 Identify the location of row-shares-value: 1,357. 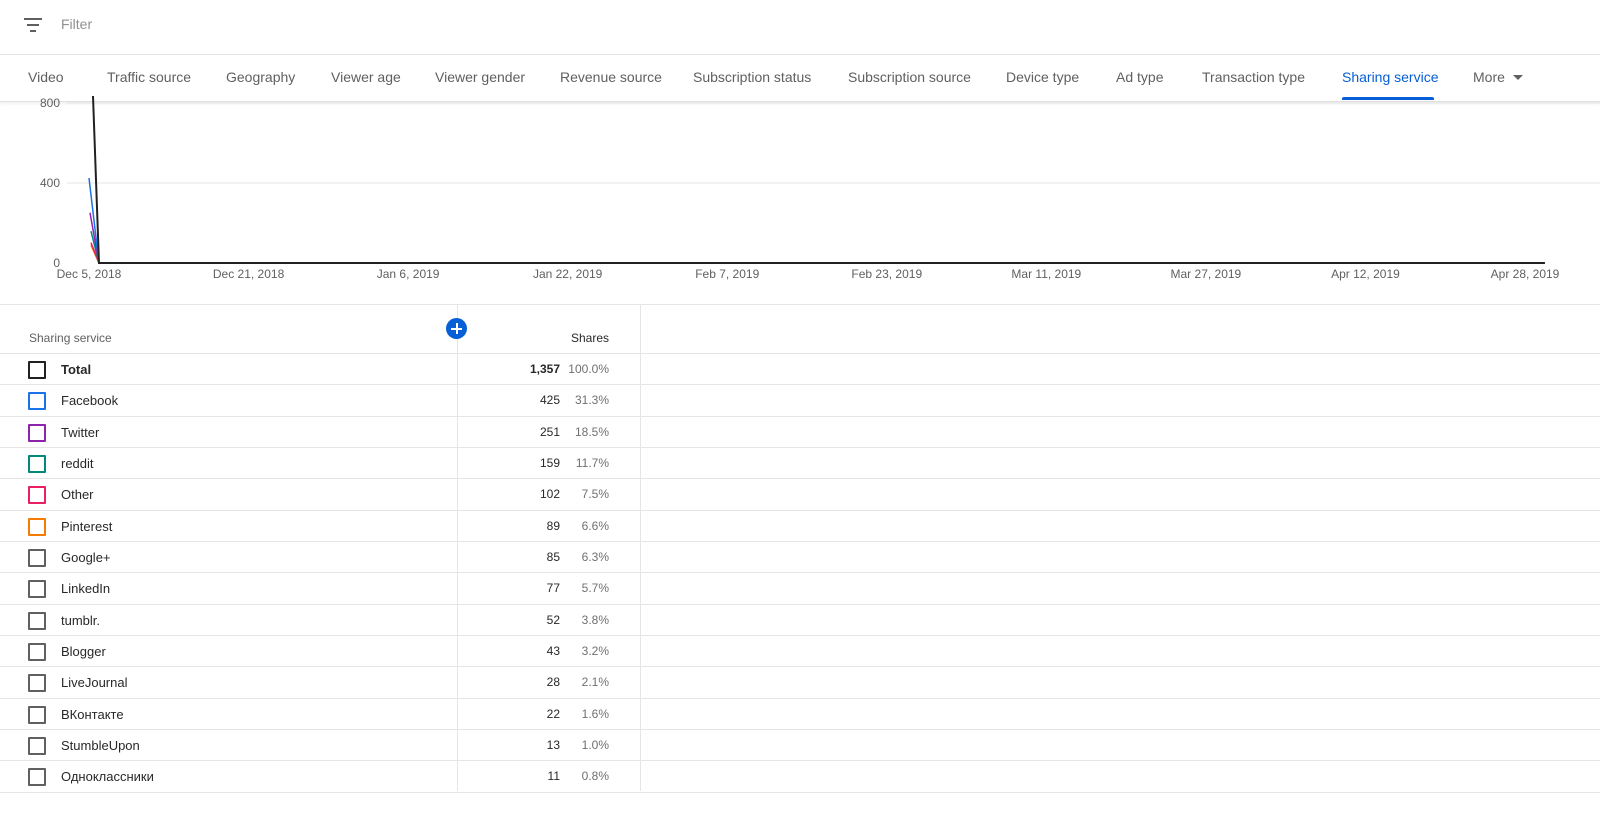
(544, 369).